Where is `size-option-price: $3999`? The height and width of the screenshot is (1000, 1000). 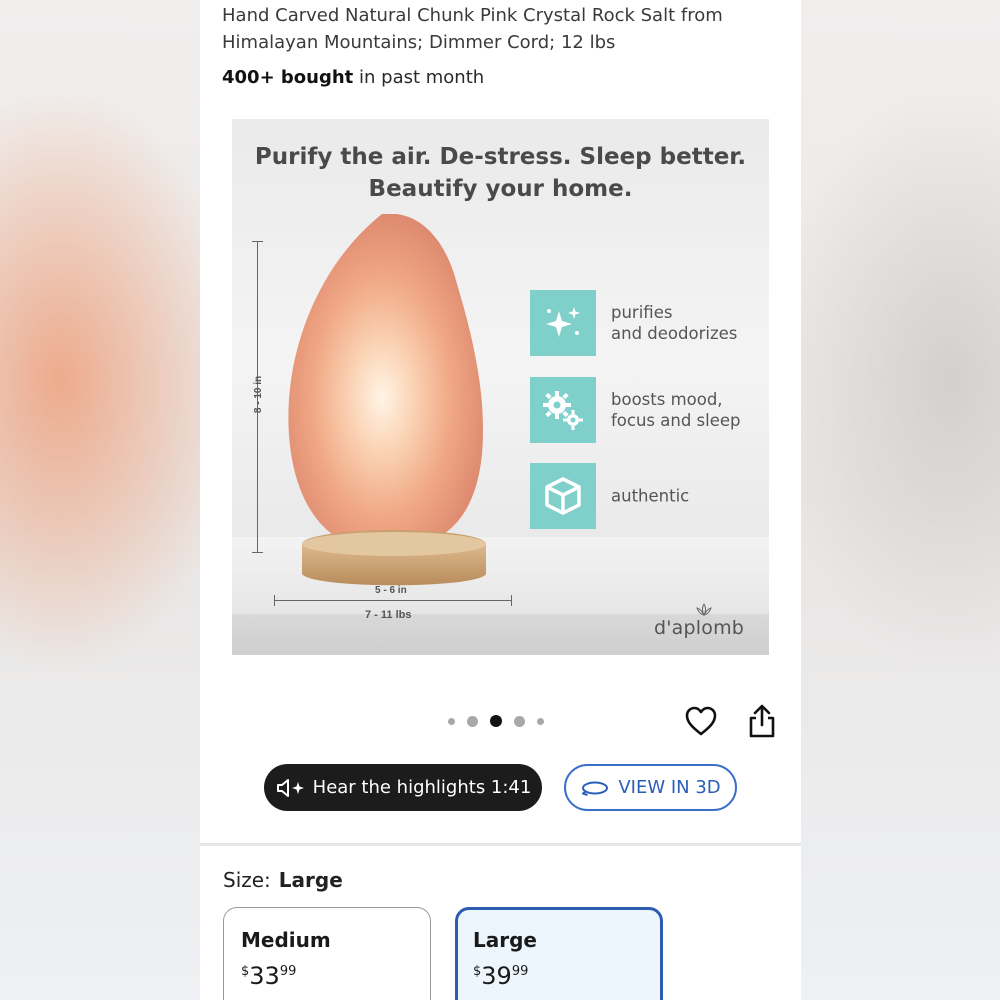
size-option-price: $3999 is located at coordinates (500, 976).